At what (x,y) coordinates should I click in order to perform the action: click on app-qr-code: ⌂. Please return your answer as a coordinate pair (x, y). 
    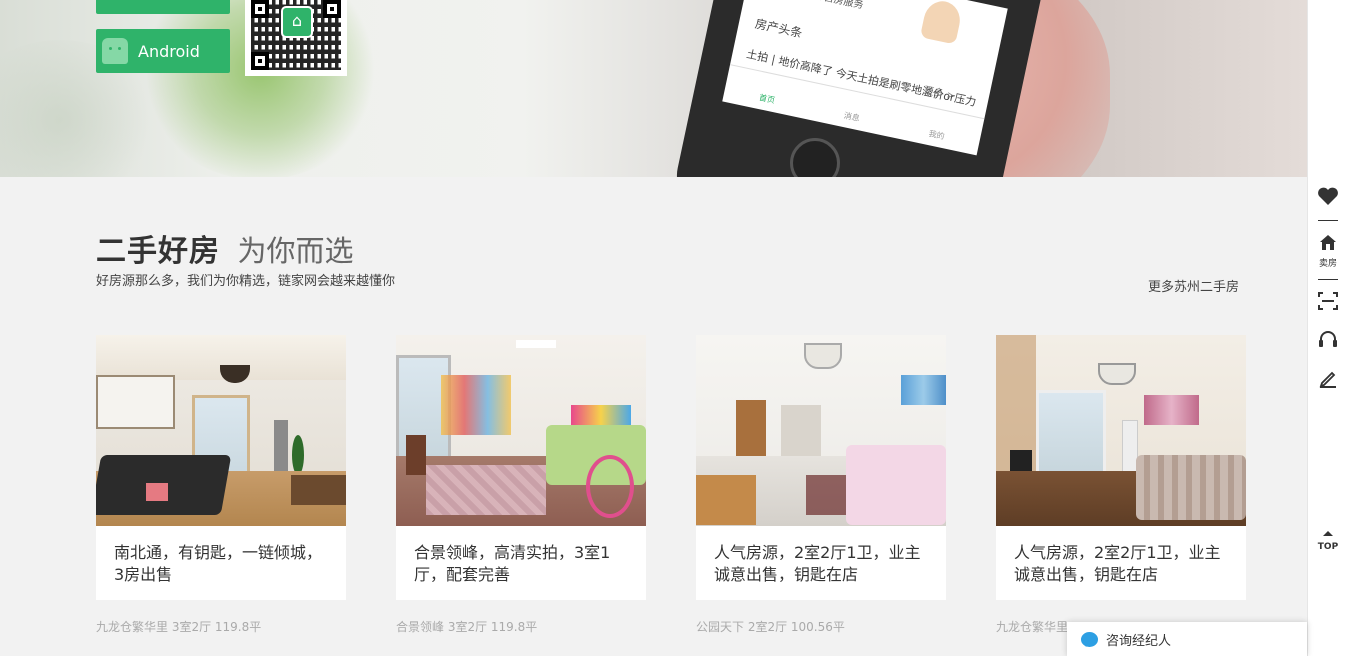
    Looking at the image, I should click on (296, 38).